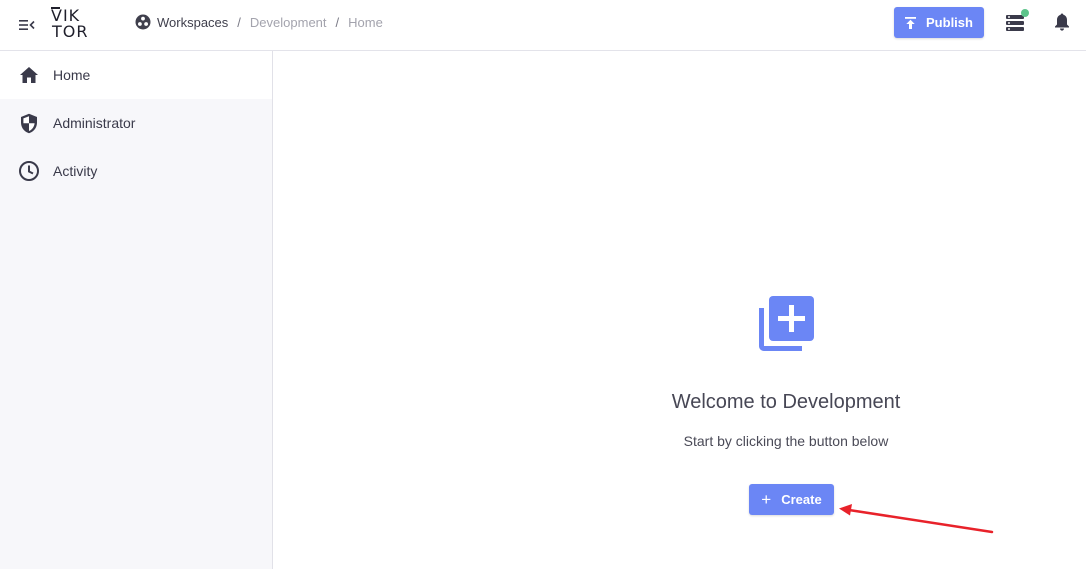  Describe the element at coordinates (1015, 25) in the screenshot. I see `server-stack-icon` at that location.